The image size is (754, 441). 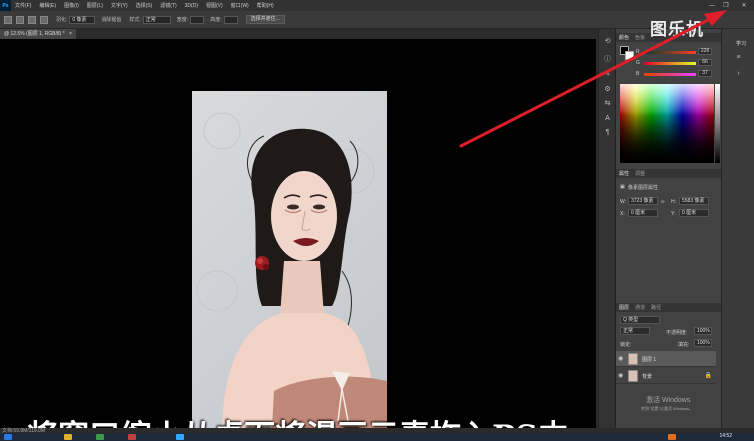 What do you see at coordinates (677, 333) in the screenshot?
I see `opacity-label: 不透明度:` at bounding box center [677, 333].